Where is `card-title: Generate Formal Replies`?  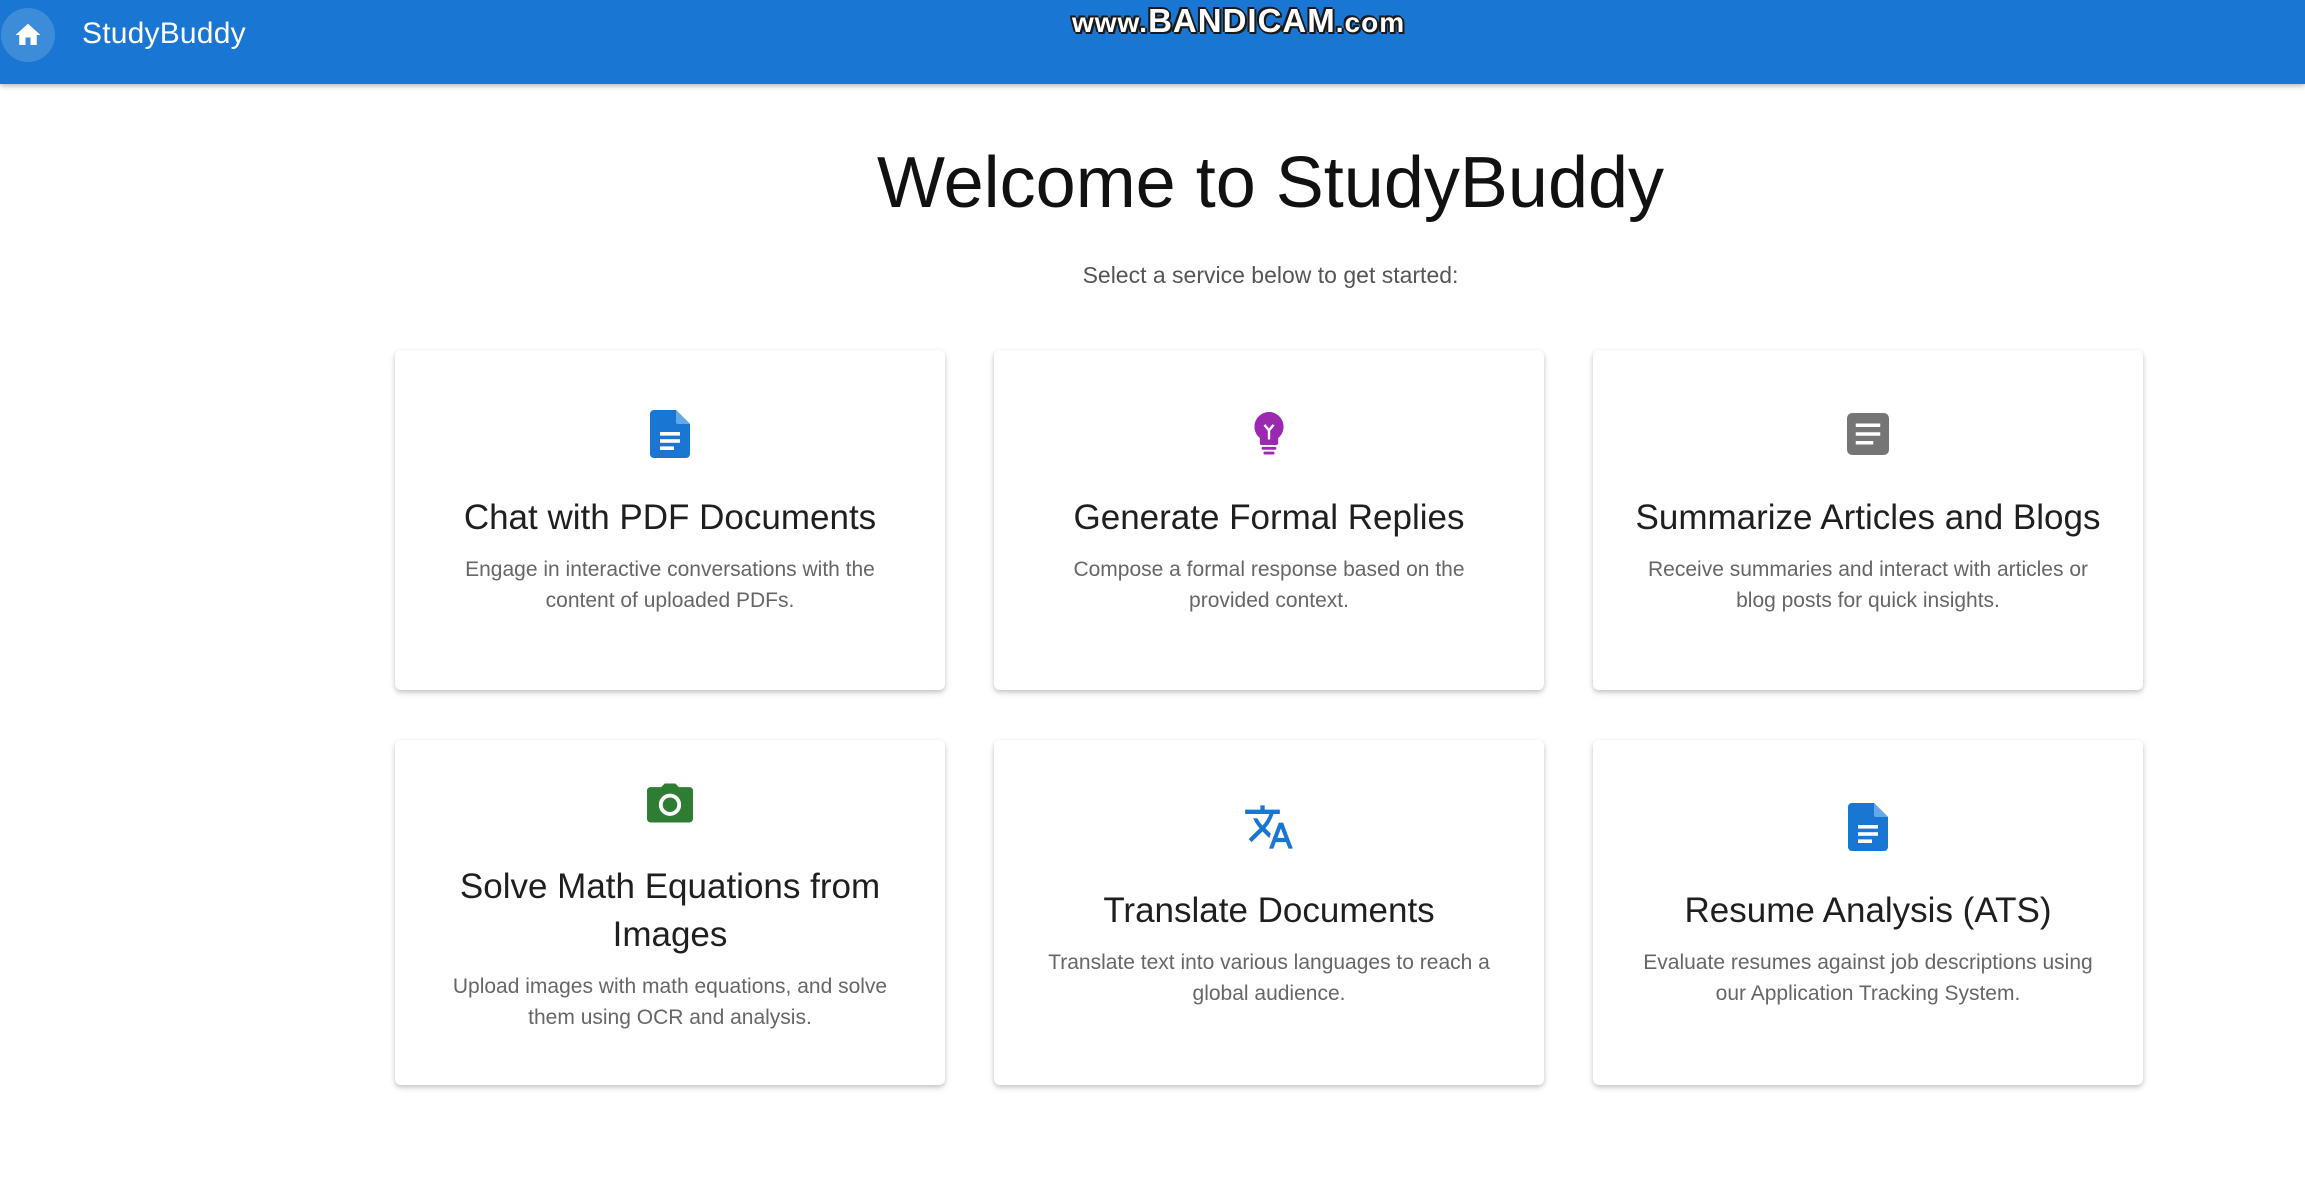
card-title: Generate Formal Replies is located at coordinates (1269, 517).